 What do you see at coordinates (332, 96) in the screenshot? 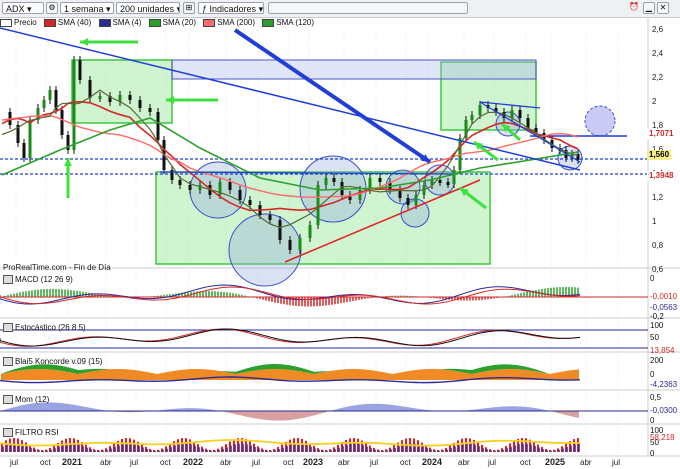
I see `annotation-arrow` at bounding box center [332, 96].